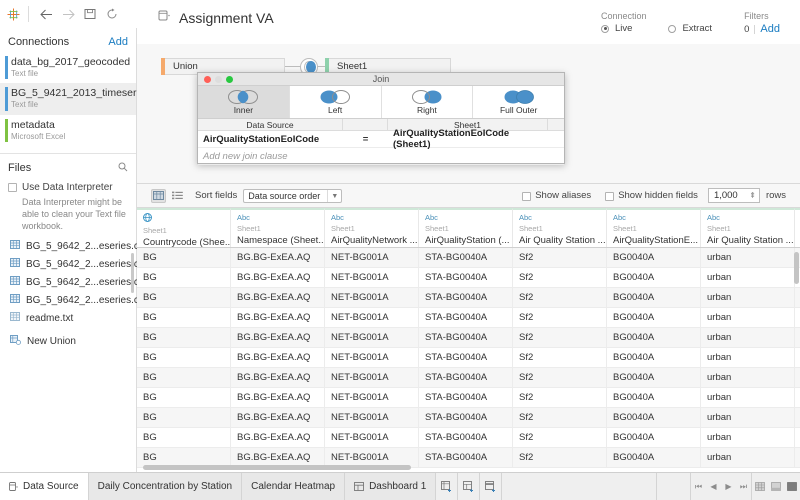  Describe the element at coordinates (68, 14) in the screenshot. I see `arrow-right-icon` at that location.